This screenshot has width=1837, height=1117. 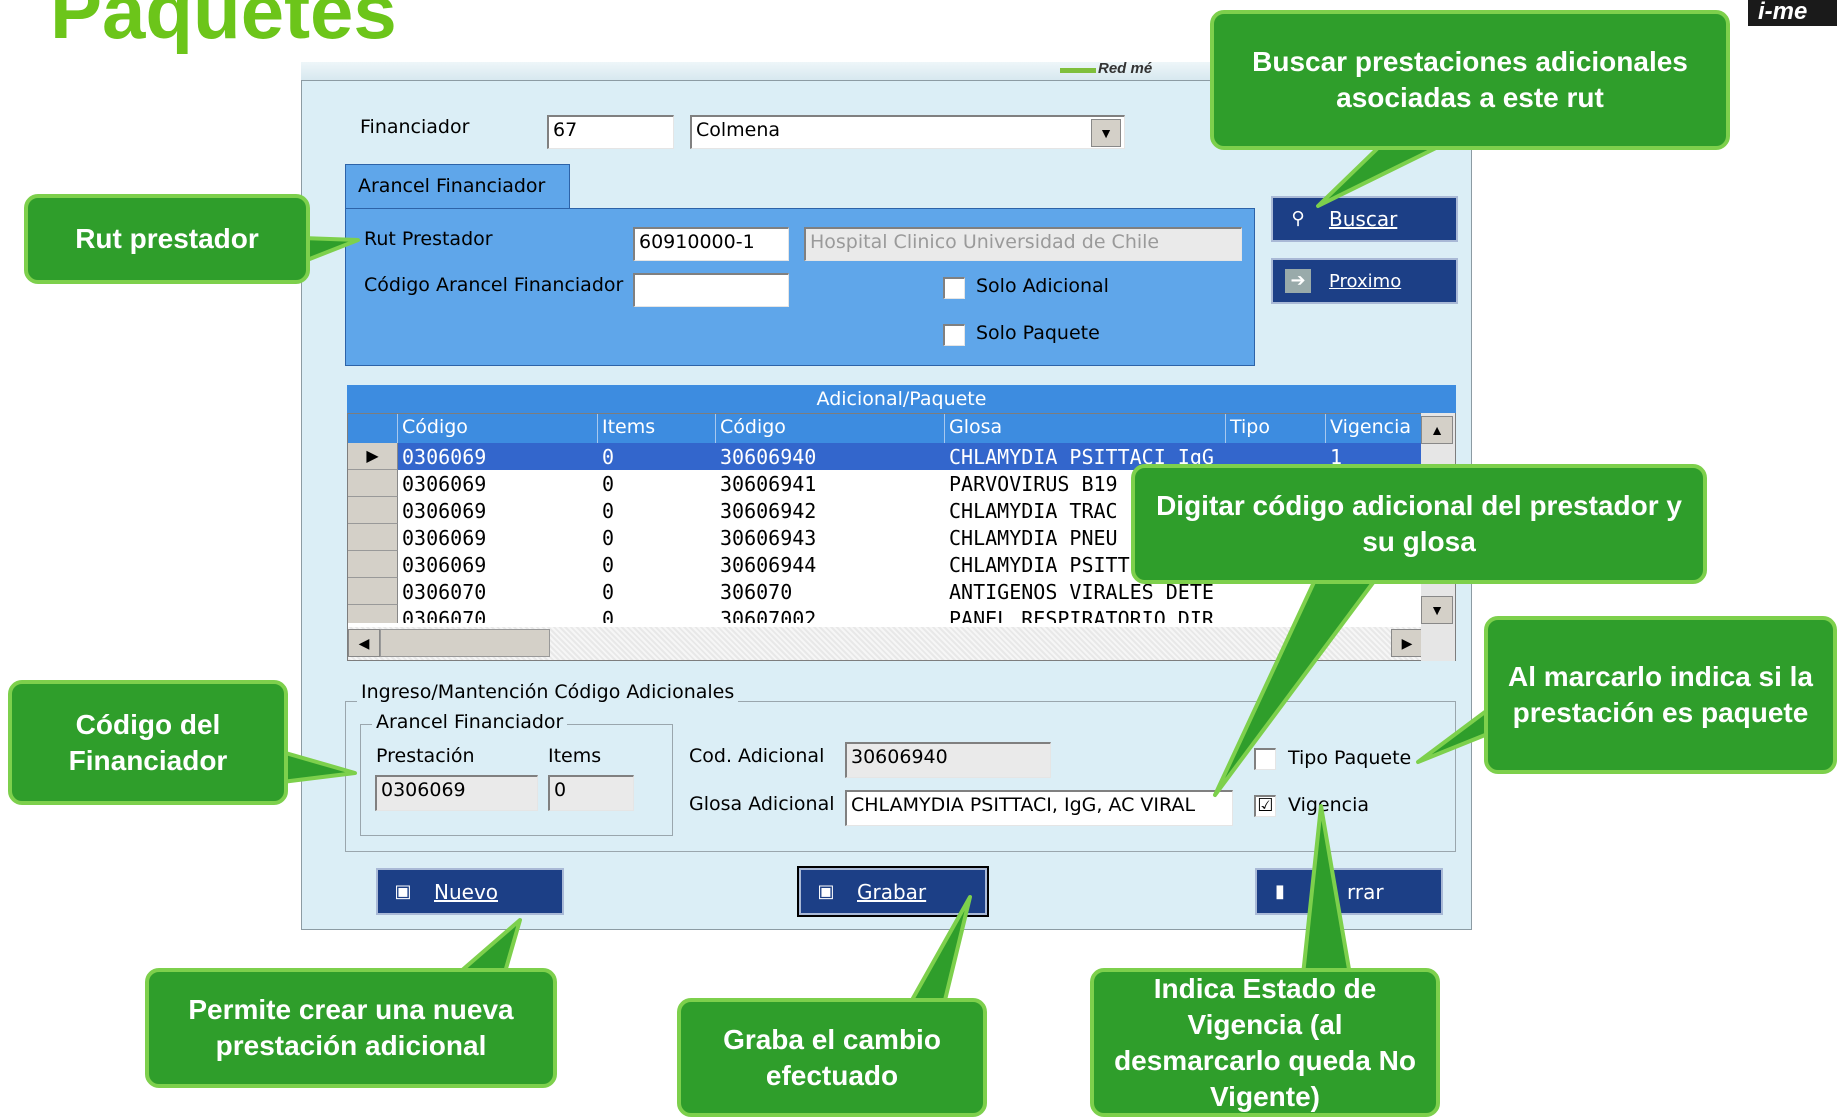 What do you see at coordinates (148, 742) in the screenshot?
I see `callout-codigo-financiador: Código del Financiador` at bounding box center [148, 742].